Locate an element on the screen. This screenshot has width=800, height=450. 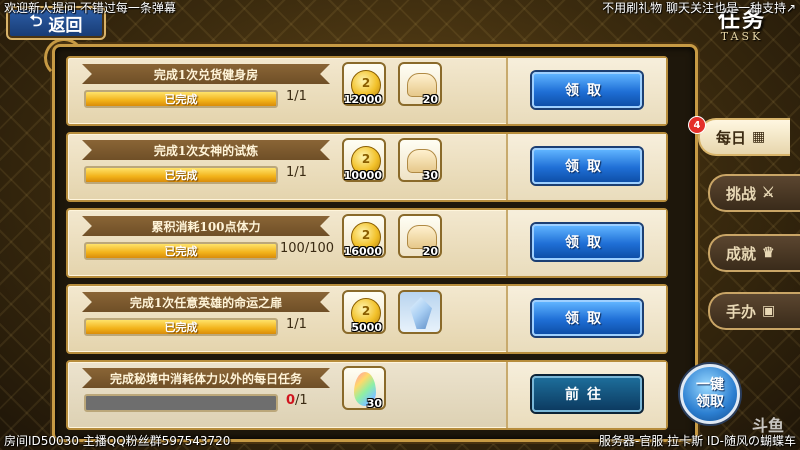
task-title: 完成1次兑货健身房 is located at coordinates (206, 74).